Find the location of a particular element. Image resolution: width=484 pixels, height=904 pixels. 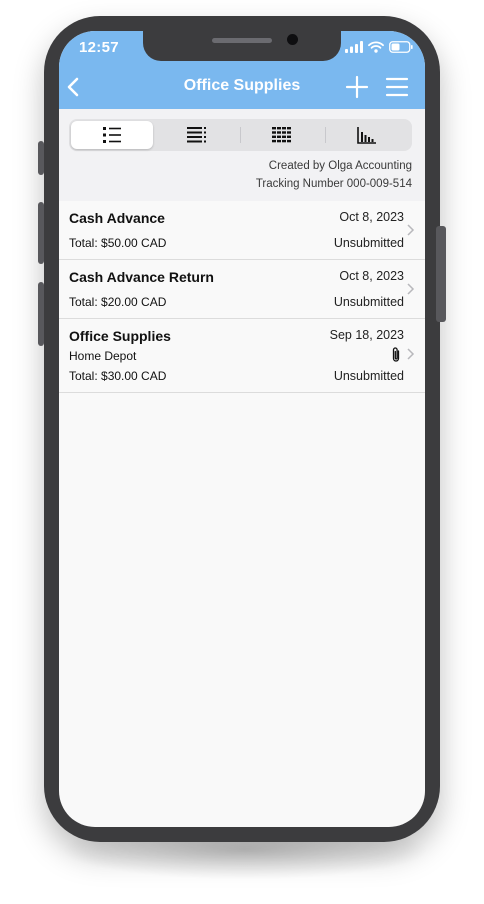

entry-total: Total: $50.00 CAD is located at coordinates (118, 243).